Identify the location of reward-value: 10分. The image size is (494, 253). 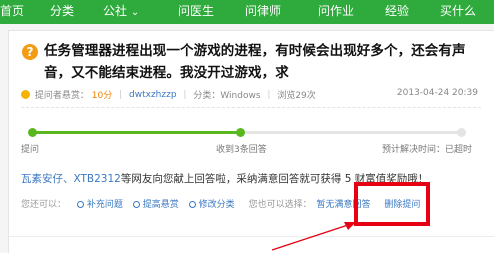
(102, 96).